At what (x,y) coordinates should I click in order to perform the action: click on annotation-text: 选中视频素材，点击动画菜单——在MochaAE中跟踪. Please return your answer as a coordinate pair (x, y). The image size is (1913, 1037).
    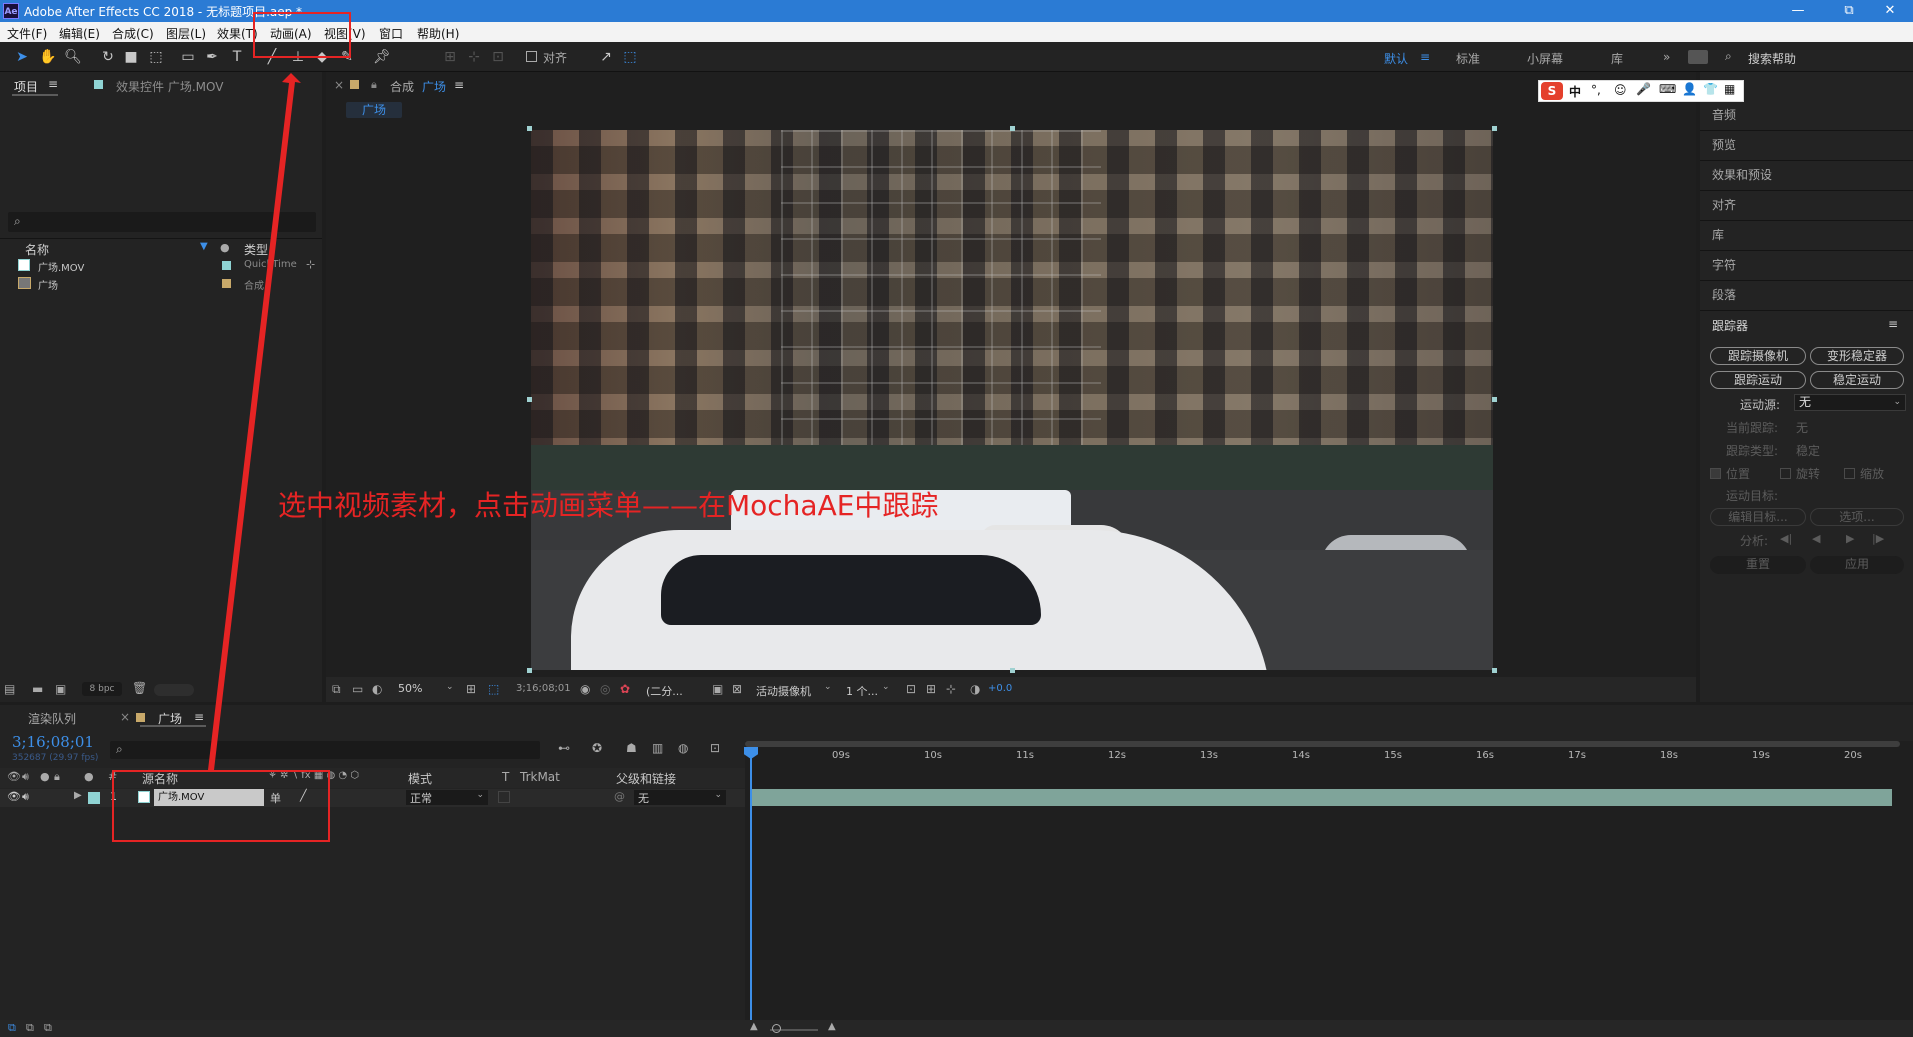
    Looking at the image, I should click on (608, 505).